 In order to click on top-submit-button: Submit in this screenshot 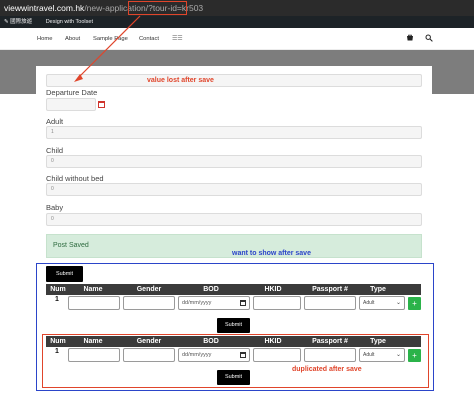, I will do `click(64, 274)`.